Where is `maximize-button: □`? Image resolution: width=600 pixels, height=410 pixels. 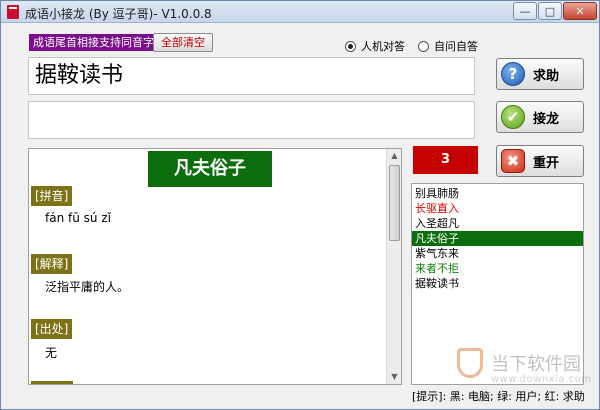
maximize-button: □ is located at coordinates (550, 11).